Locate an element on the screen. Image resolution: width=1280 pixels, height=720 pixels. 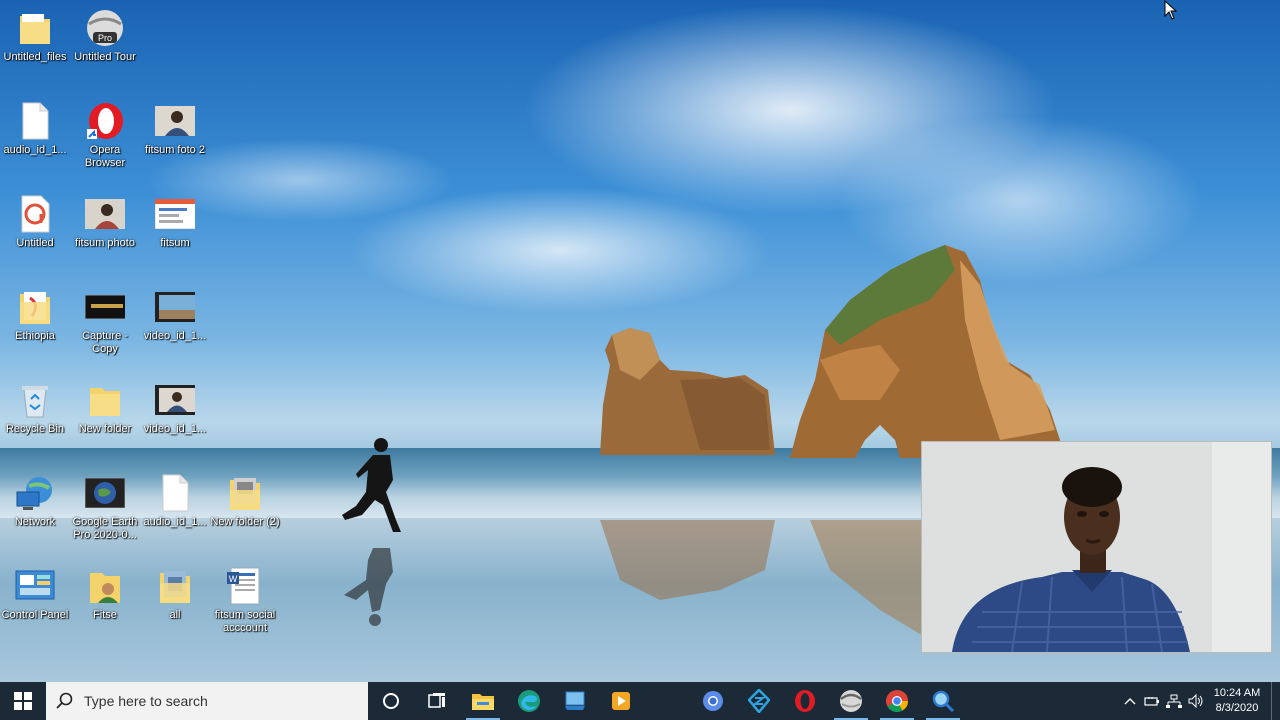
google-earth-pro-icon: Pro is located at coordinates (105, 28).